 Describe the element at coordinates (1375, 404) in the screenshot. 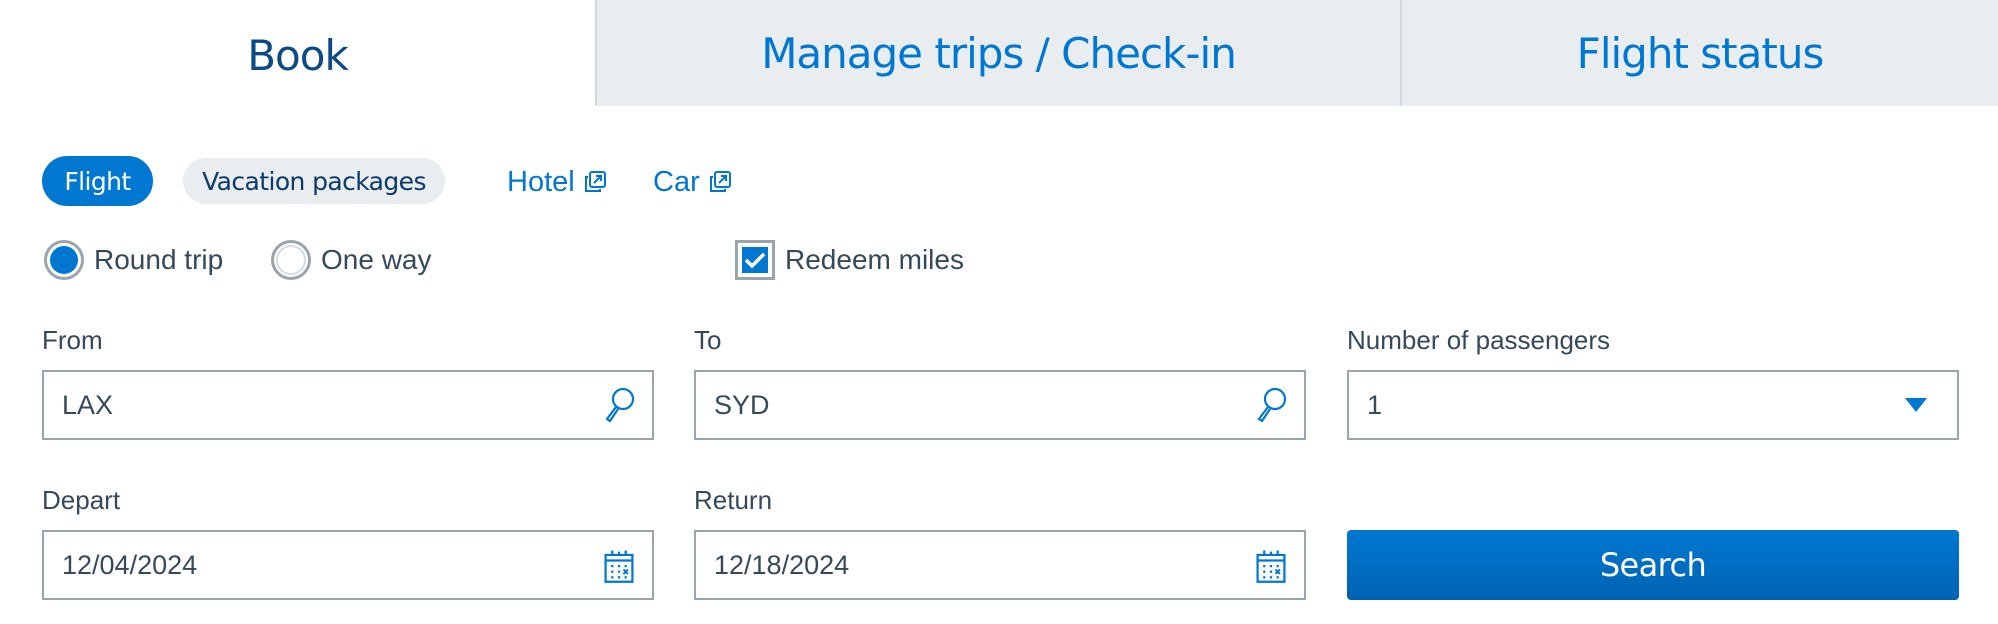

I see `passengers-value: 1` at that location.